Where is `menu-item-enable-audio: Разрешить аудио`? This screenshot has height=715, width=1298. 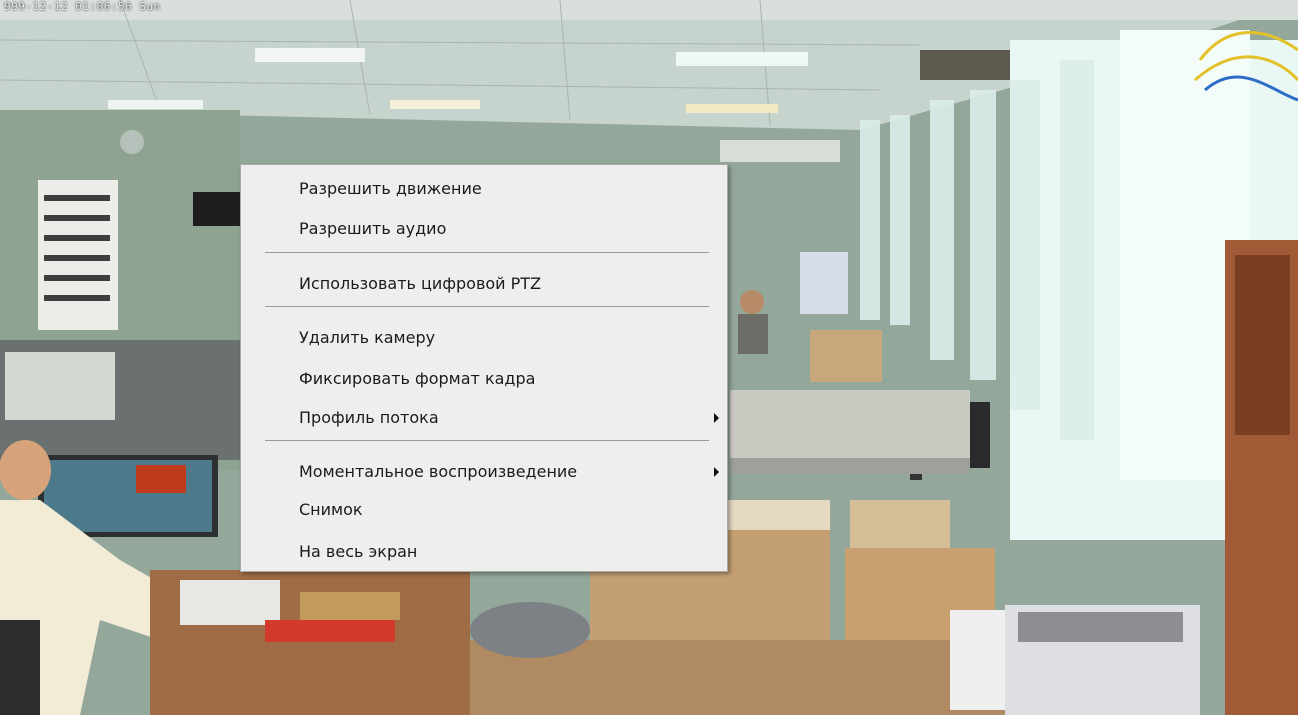
menu-item-enable-audio: Разрешить аудио is located at coordinates (509, 229).